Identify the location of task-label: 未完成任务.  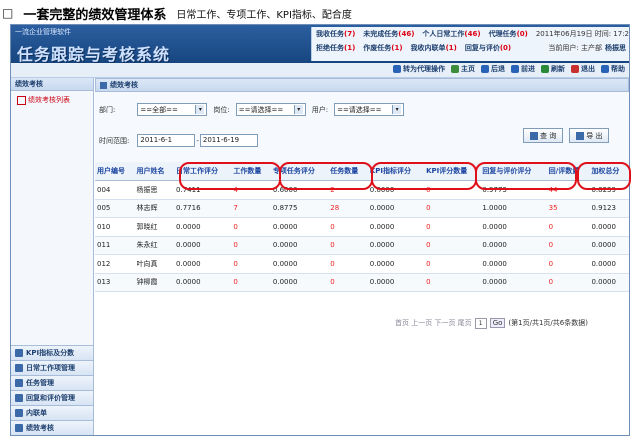
(381, 34).